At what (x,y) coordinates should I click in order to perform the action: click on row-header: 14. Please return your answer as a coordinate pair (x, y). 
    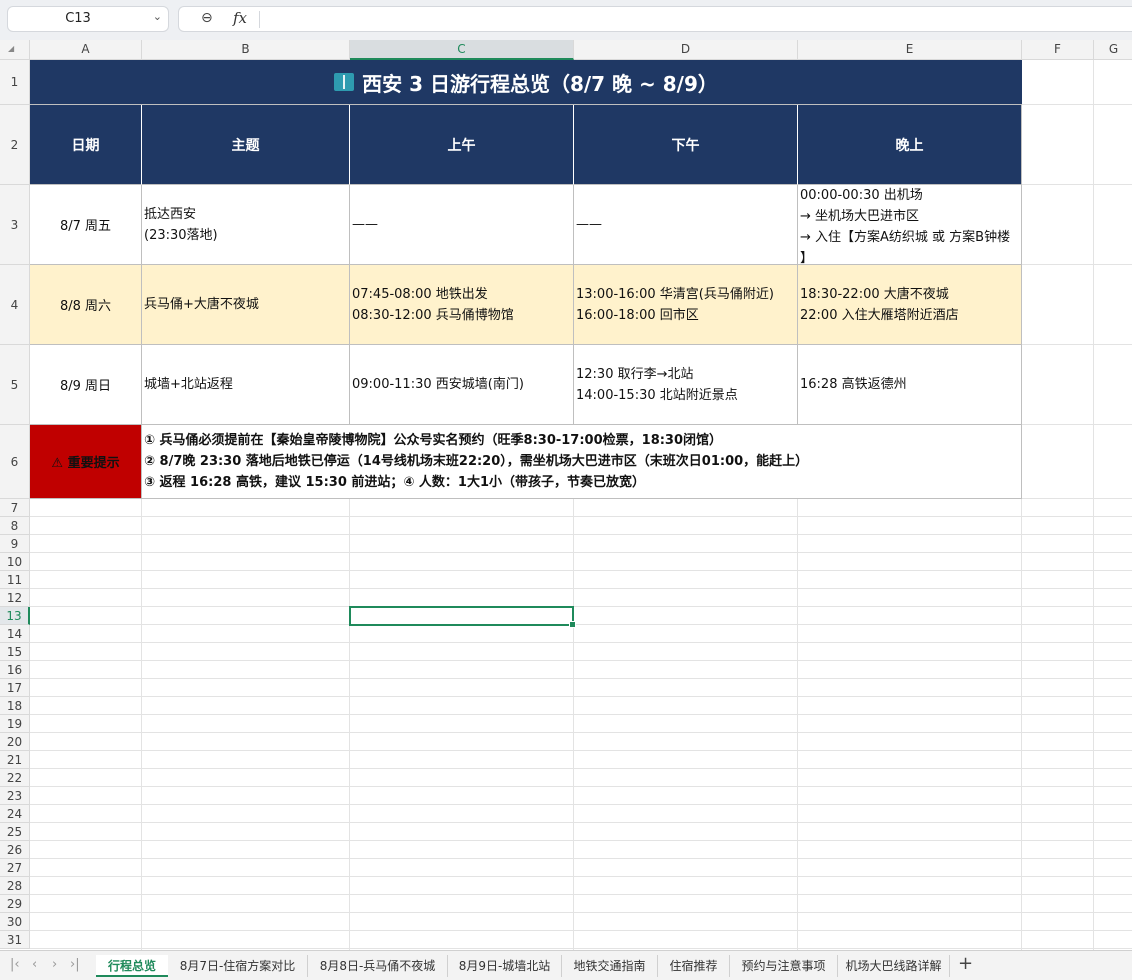
    Looking at the image, I should click on (15, 634).